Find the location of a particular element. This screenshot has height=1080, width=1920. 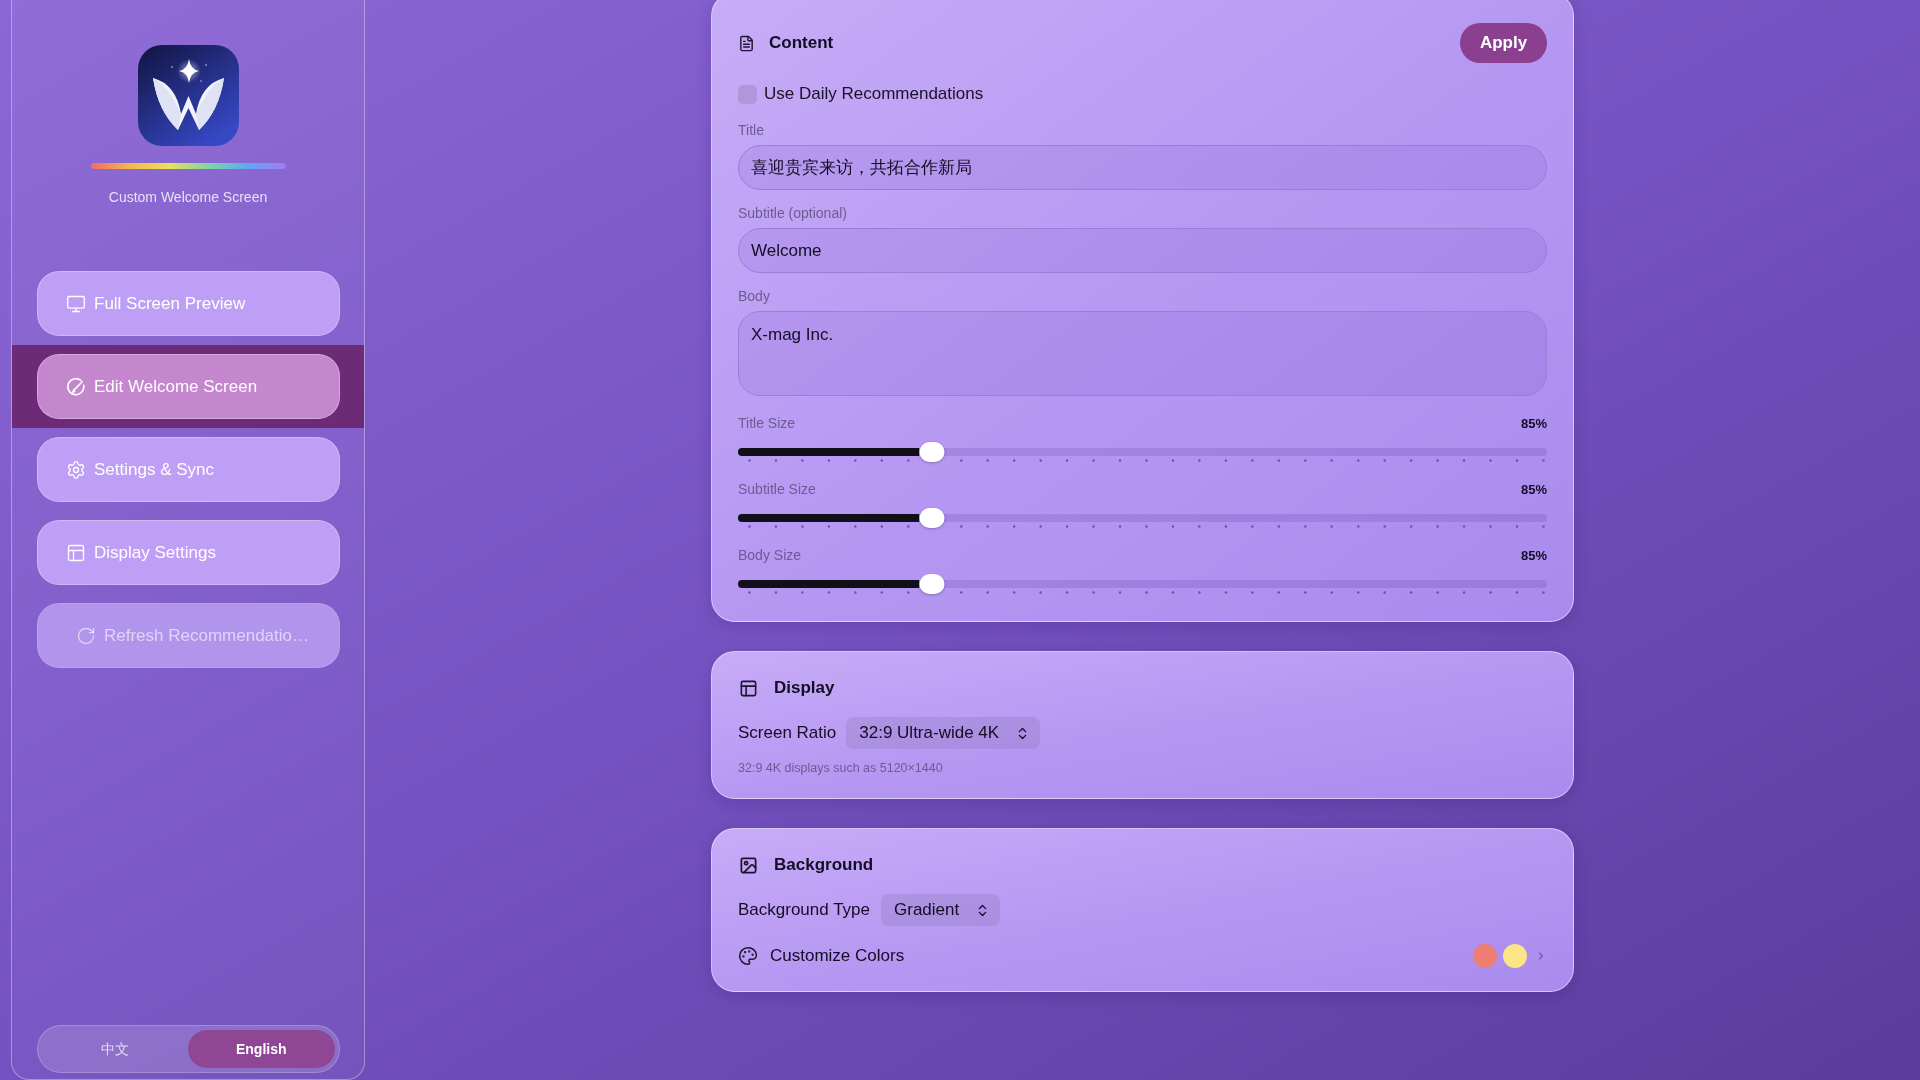

setting-label: Screen Ratio is located at coordinates (787, 733).